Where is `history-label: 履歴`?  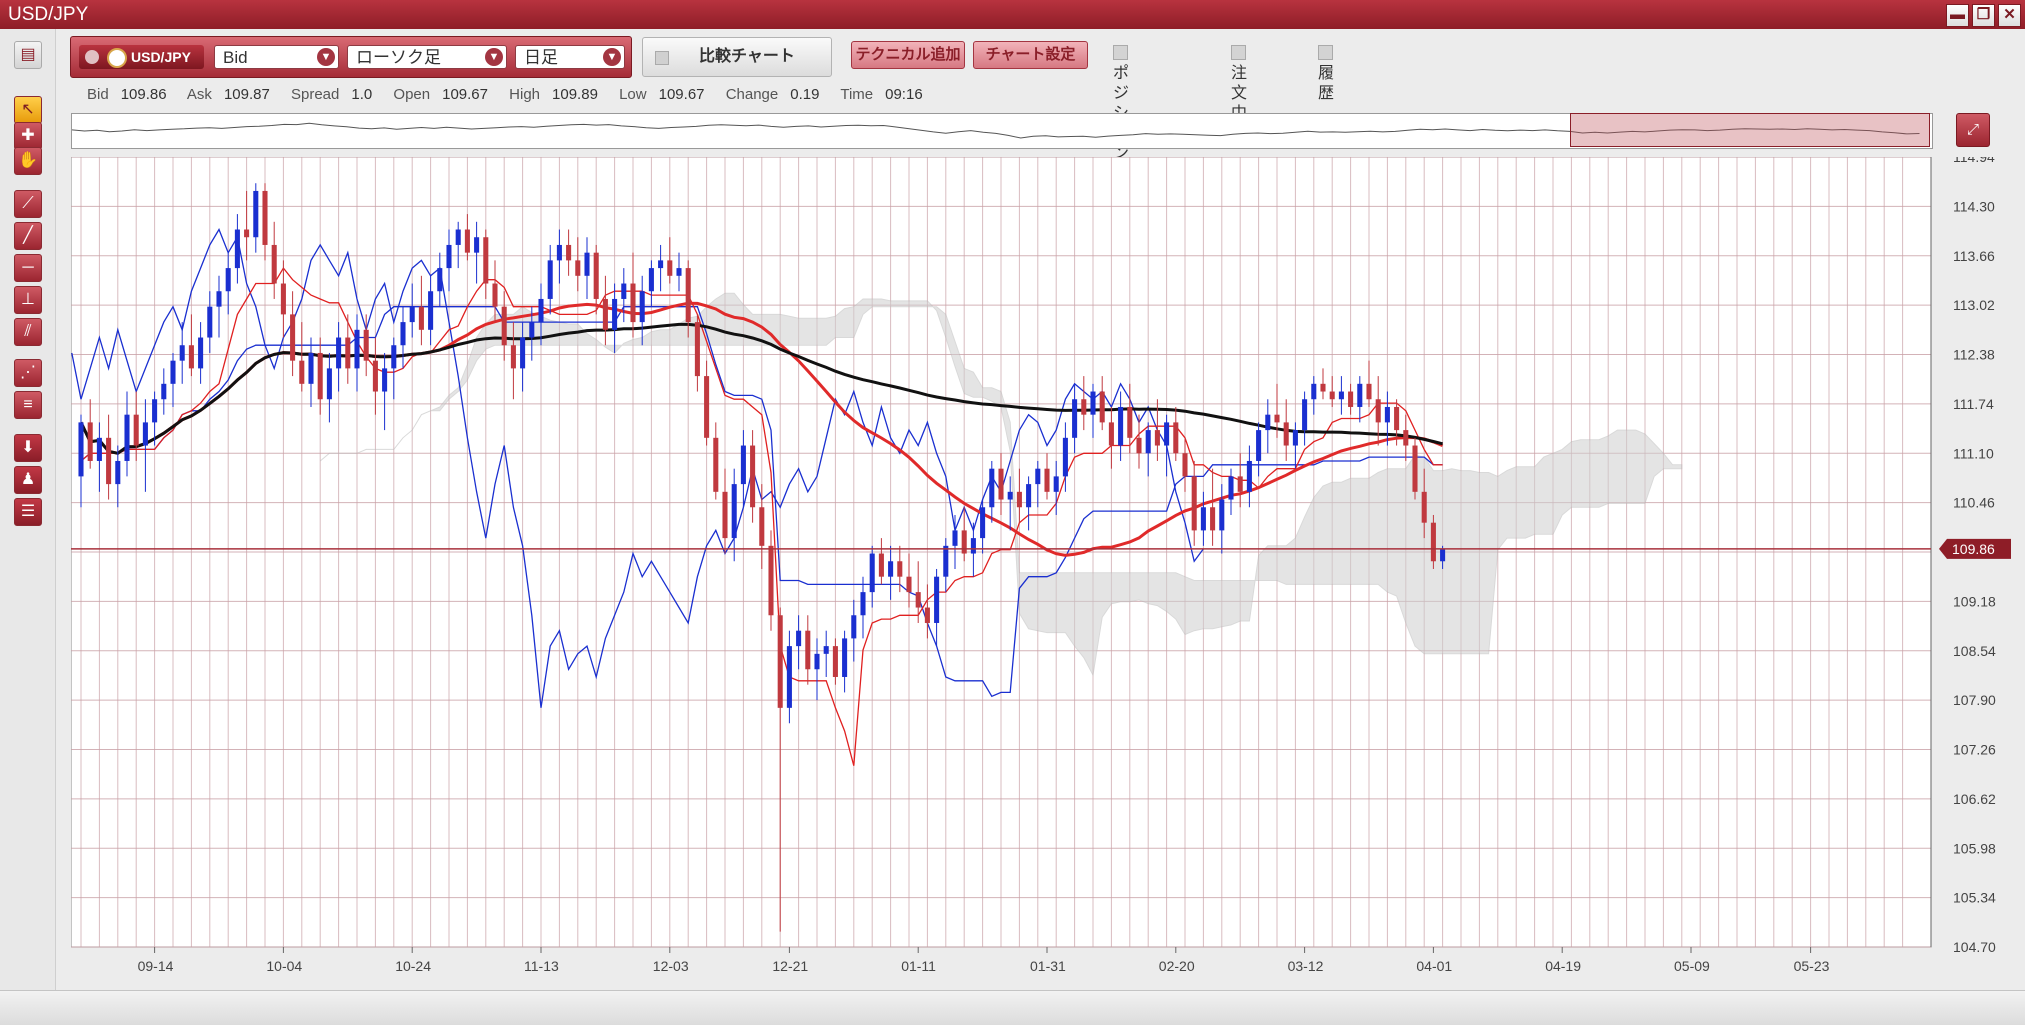 history-label: 履歴 is located at coordinates (1326, 83).